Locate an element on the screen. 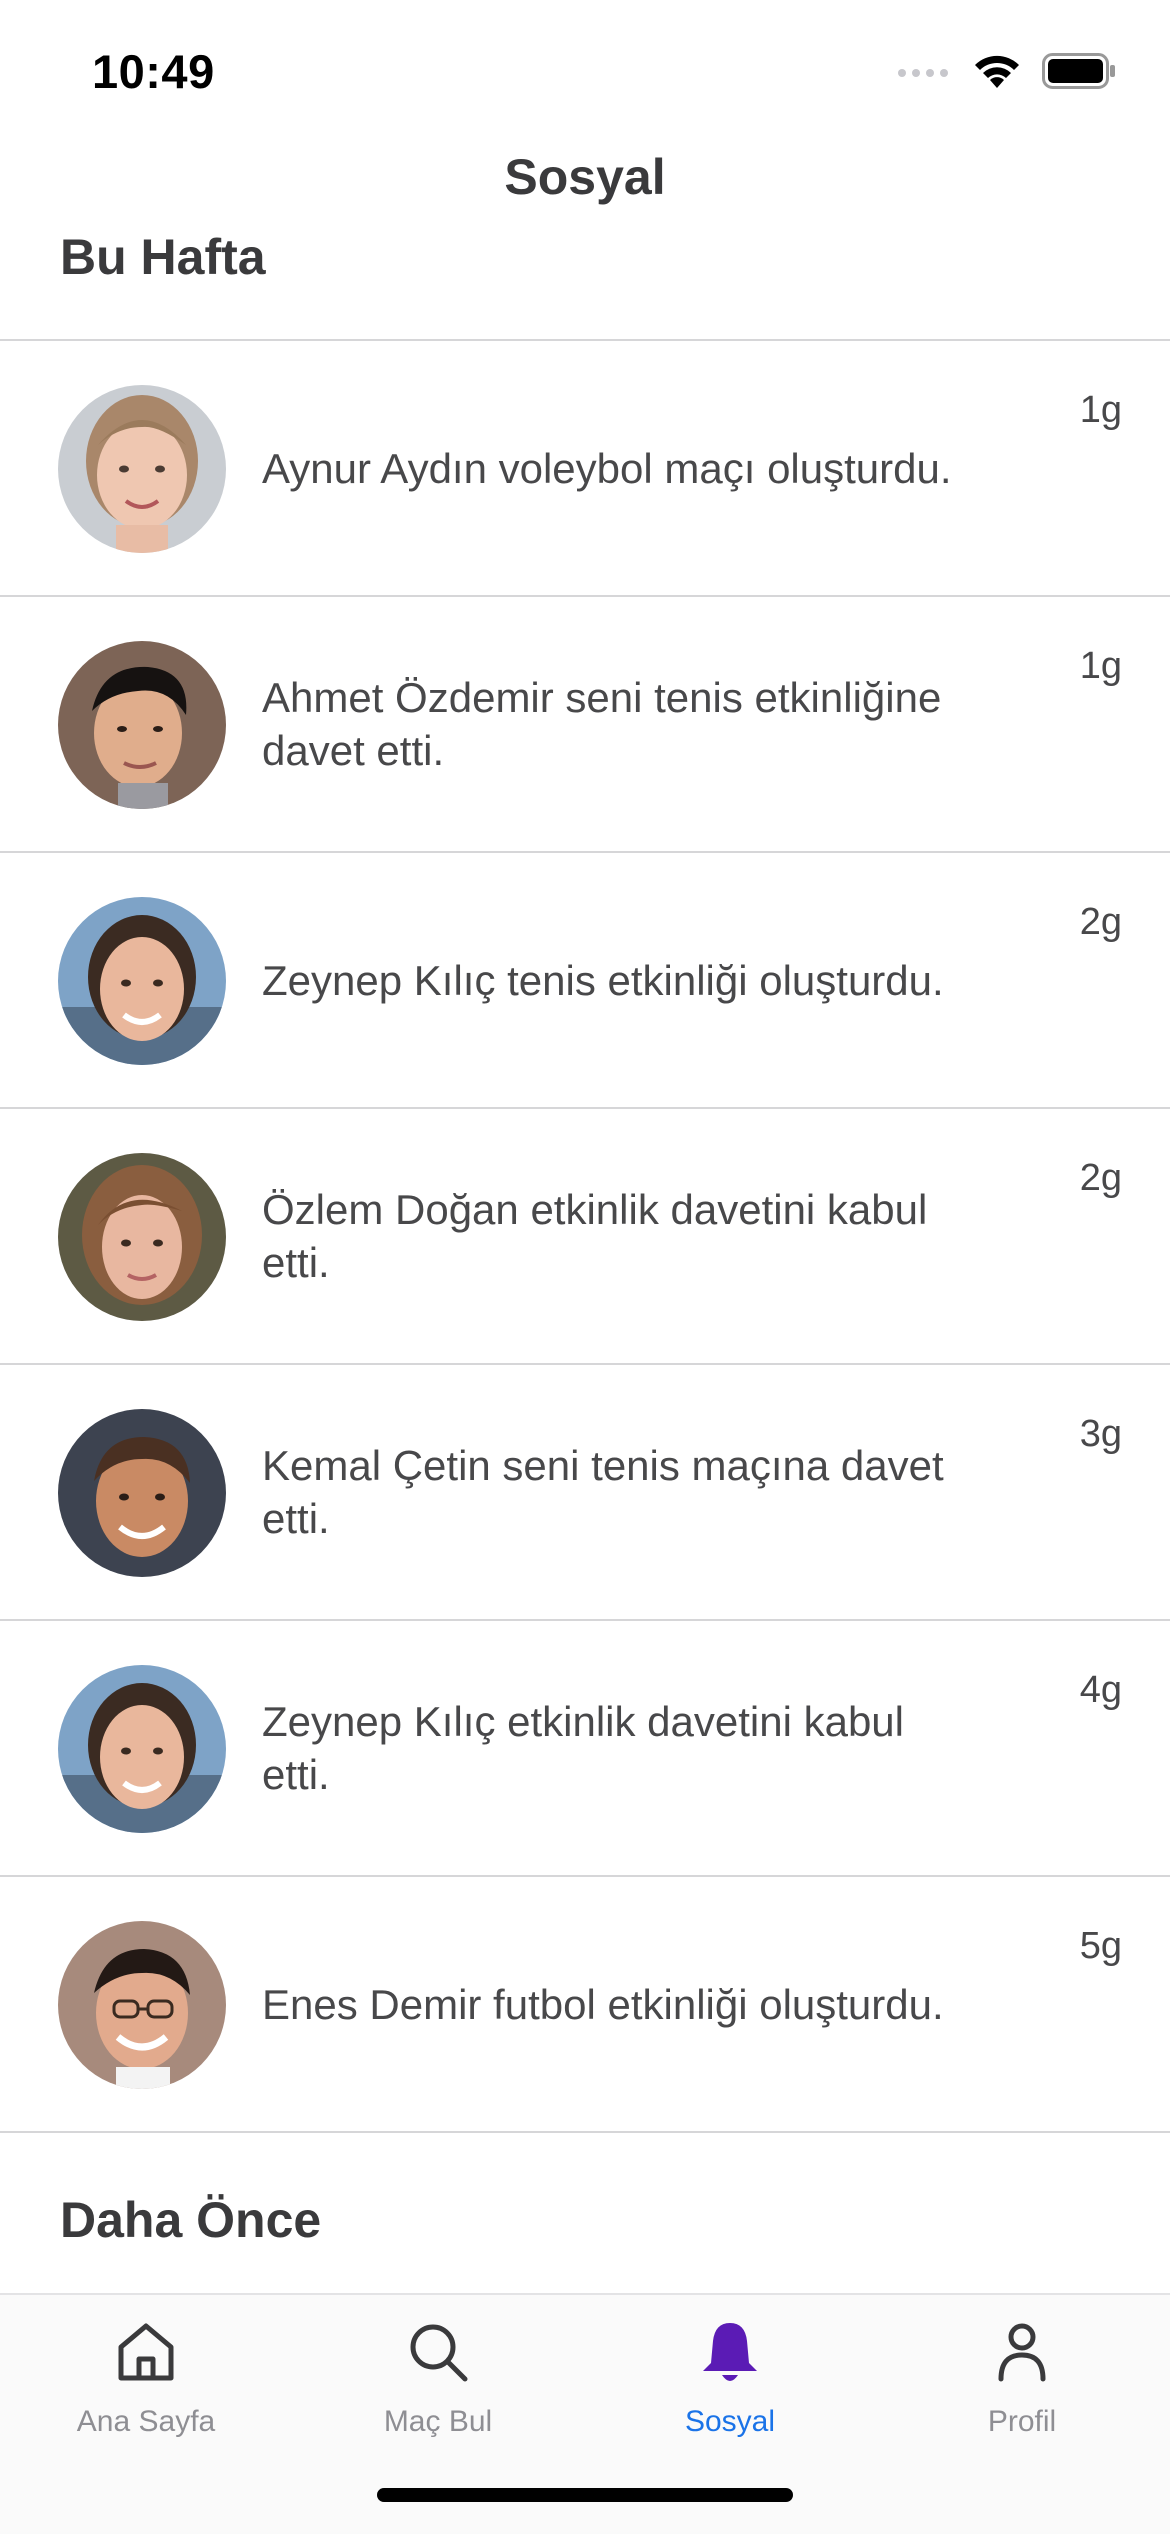 Image resolution: width=1170 pixels, height=2534 pixels. tab-search: Maç Bul is located at coordinates (438, 2378).